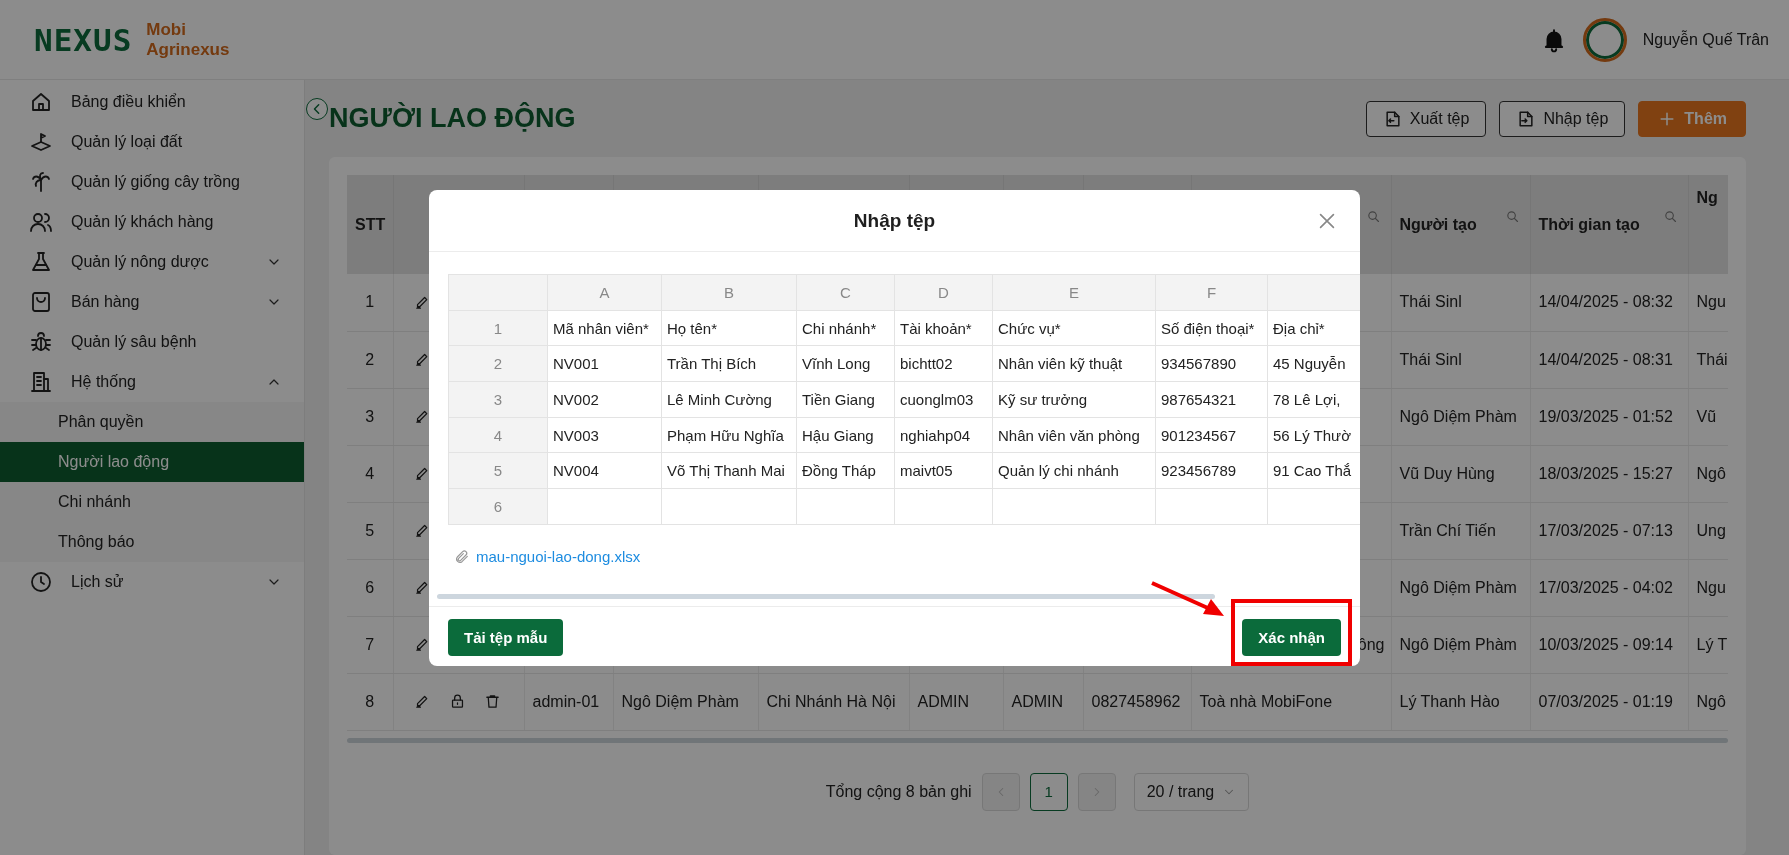 Image resolution: width=1789 pixels, height=855 pixels. I want to click on sidebar-item: Quản lý giống cây trồng, so click(152, 182).